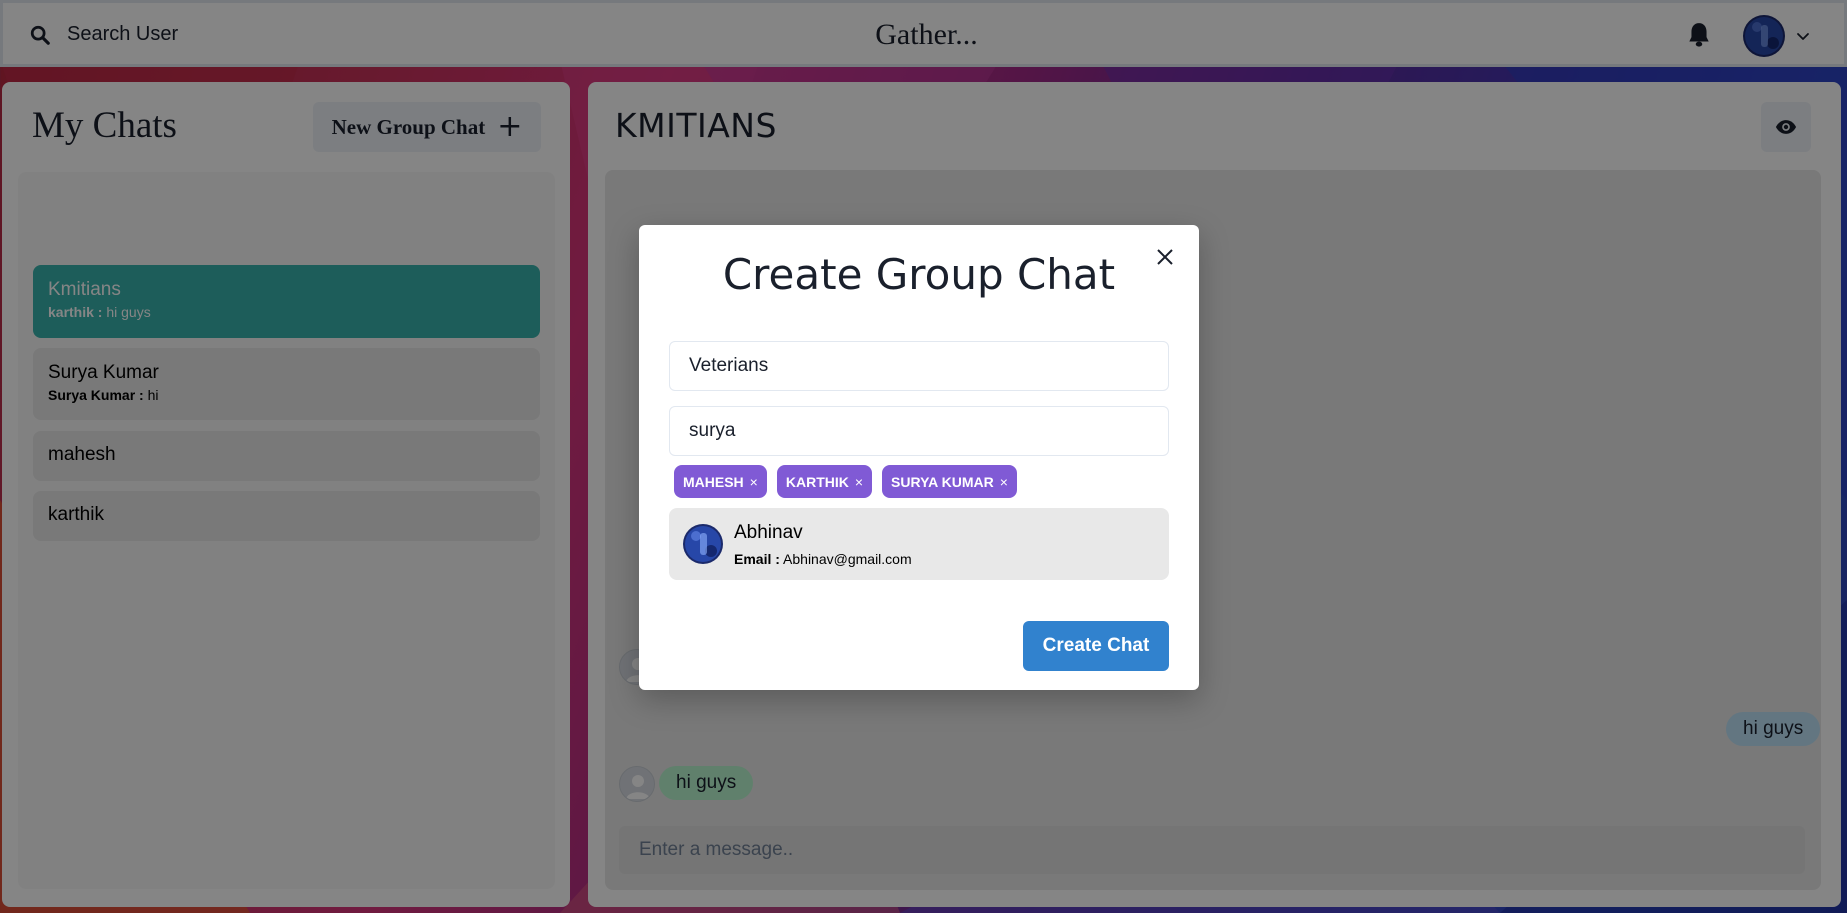  I want to click on result-avatar, so click(703, 544).